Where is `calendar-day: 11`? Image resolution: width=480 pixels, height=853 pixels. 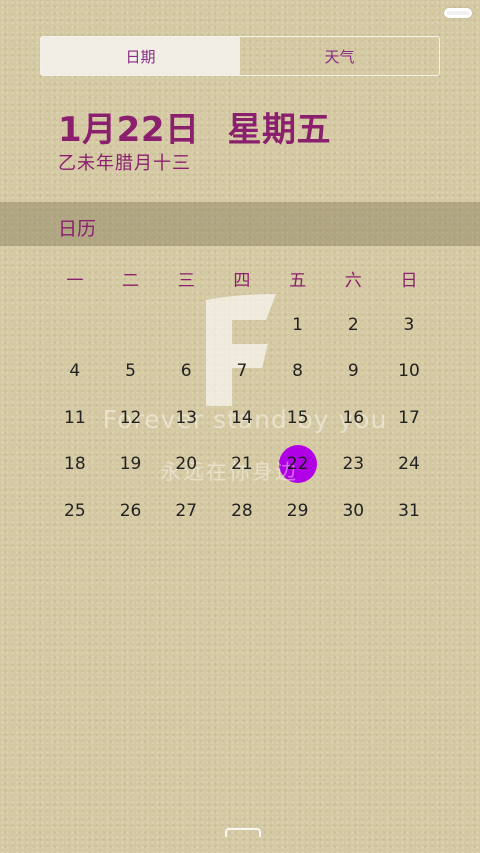 calendar-day: 11 is located at coordinates (75, 418).